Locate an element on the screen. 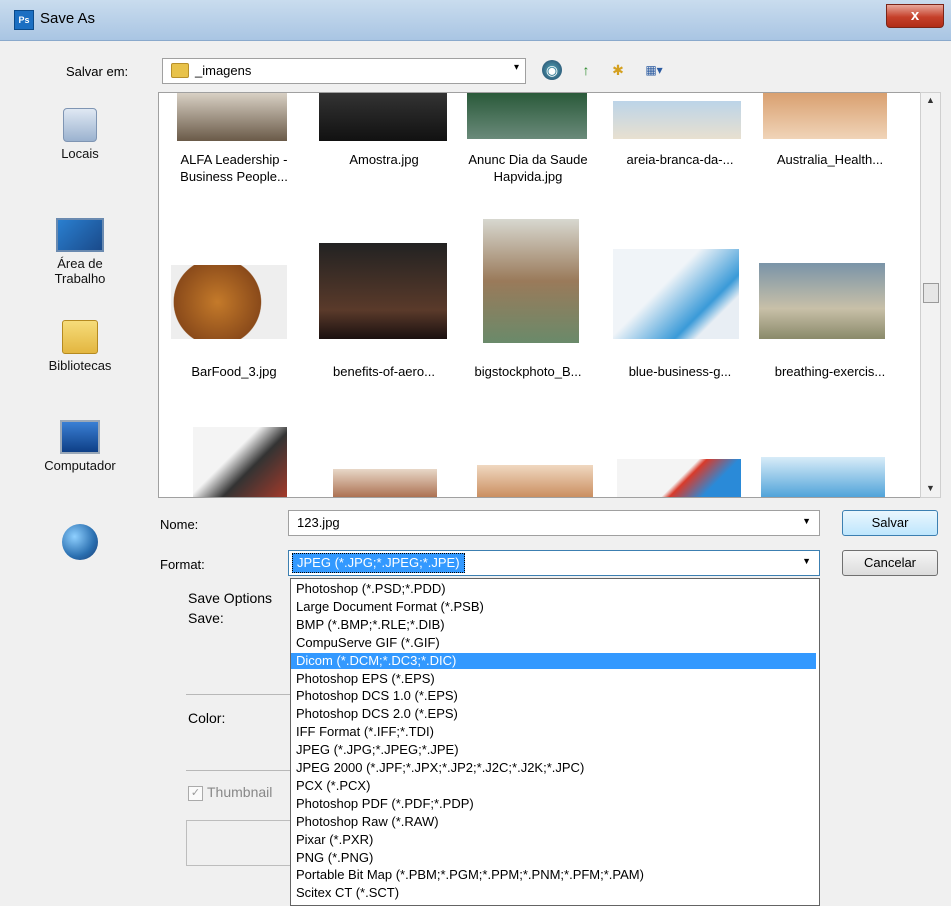 The width and height of the screenshot is (951, 906). file-name: BarFood_3.jpg is located at coordinates (234, 371).